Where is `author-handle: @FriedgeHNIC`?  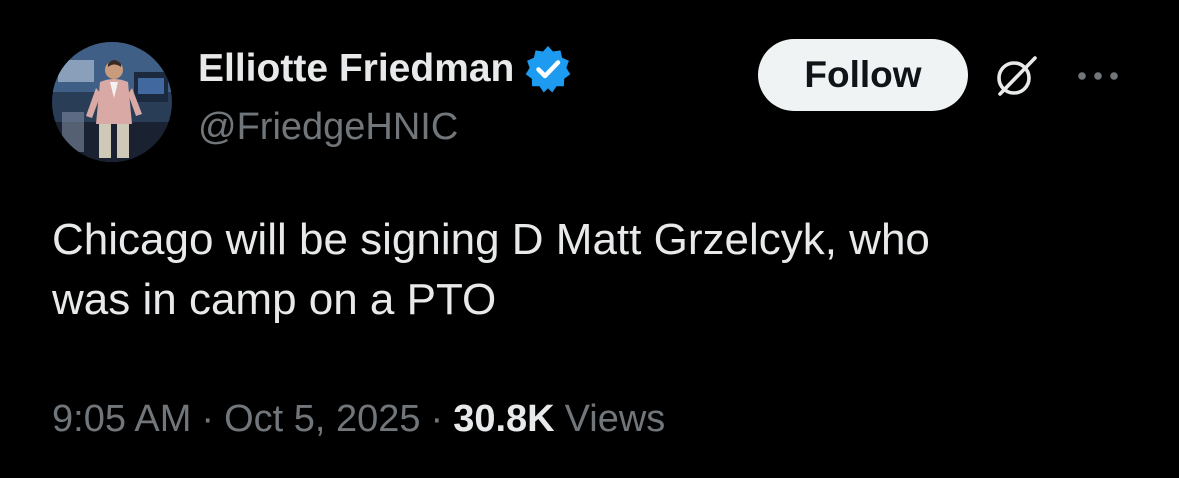
author-handle: @FriedgeHNIC is located at coordinates (328, 127).